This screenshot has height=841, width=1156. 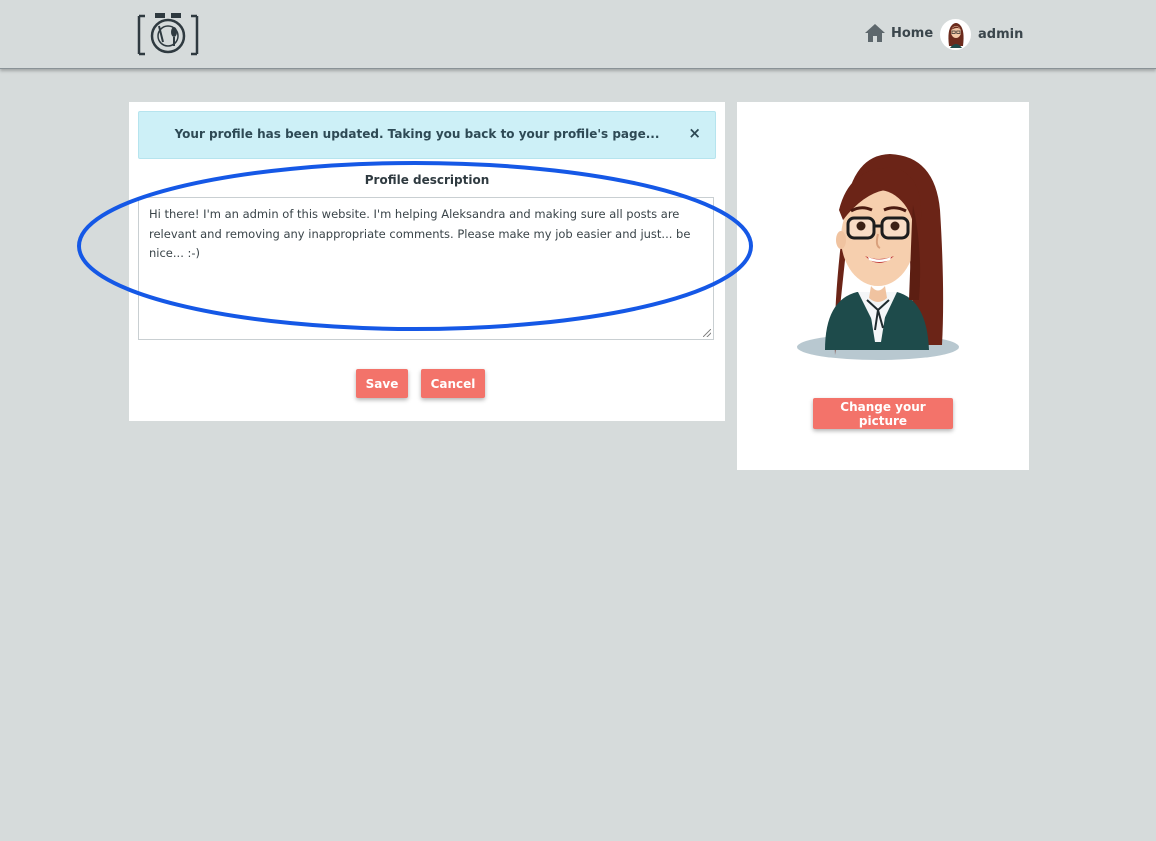 What do you see at coordinates (707, 333) in the screenshot?
I see `resize-handle-icon` at bounding box center [707, 333].